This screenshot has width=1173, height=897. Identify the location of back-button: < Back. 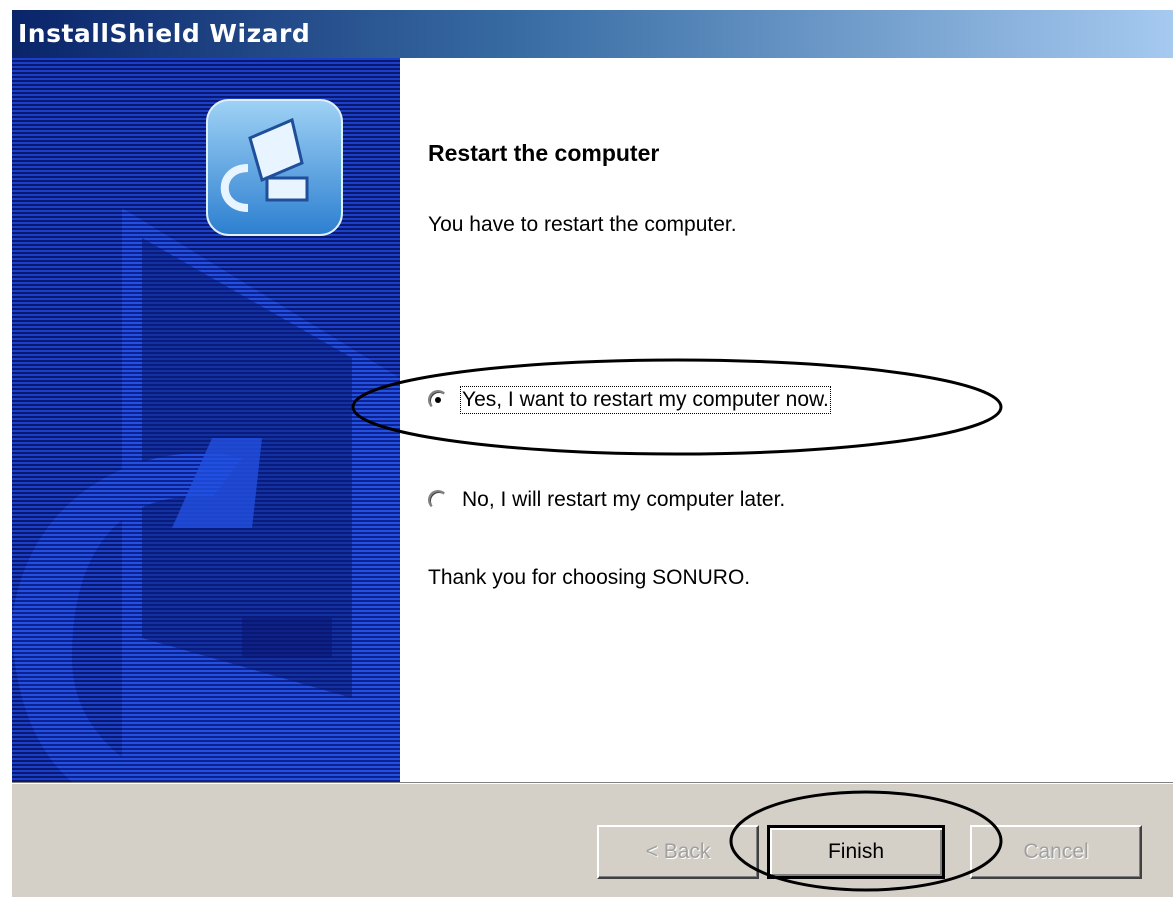
(678, 852).